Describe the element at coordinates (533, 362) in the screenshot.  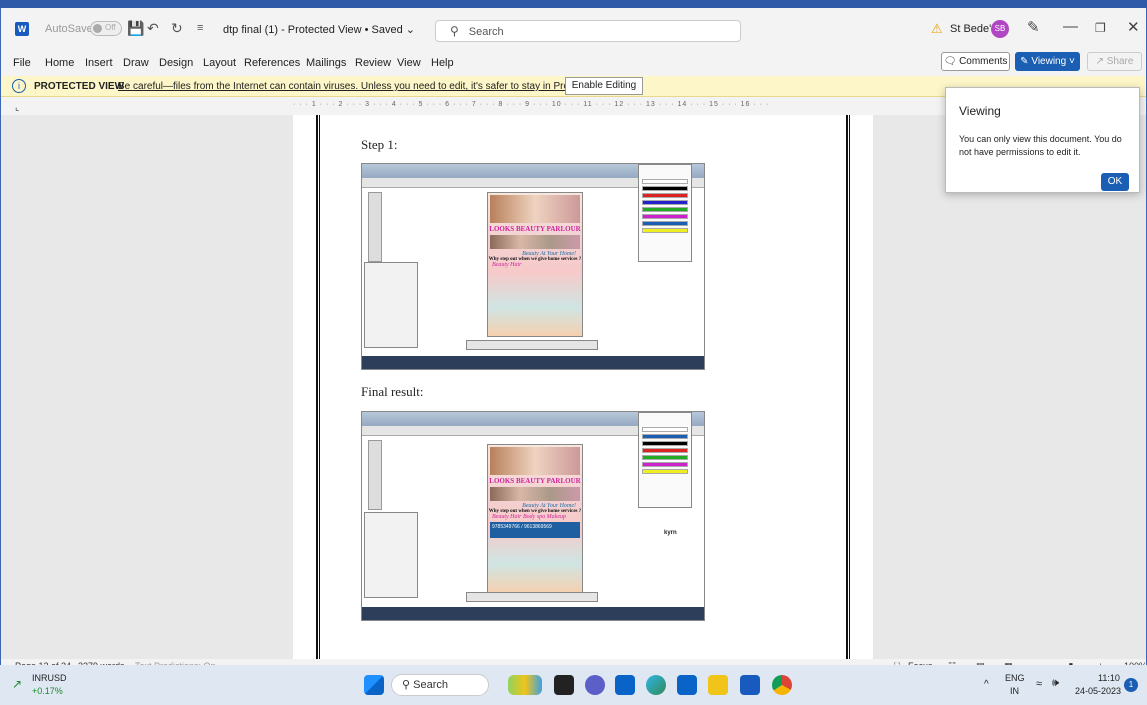
I see `screenshot-taskbar` at that location.